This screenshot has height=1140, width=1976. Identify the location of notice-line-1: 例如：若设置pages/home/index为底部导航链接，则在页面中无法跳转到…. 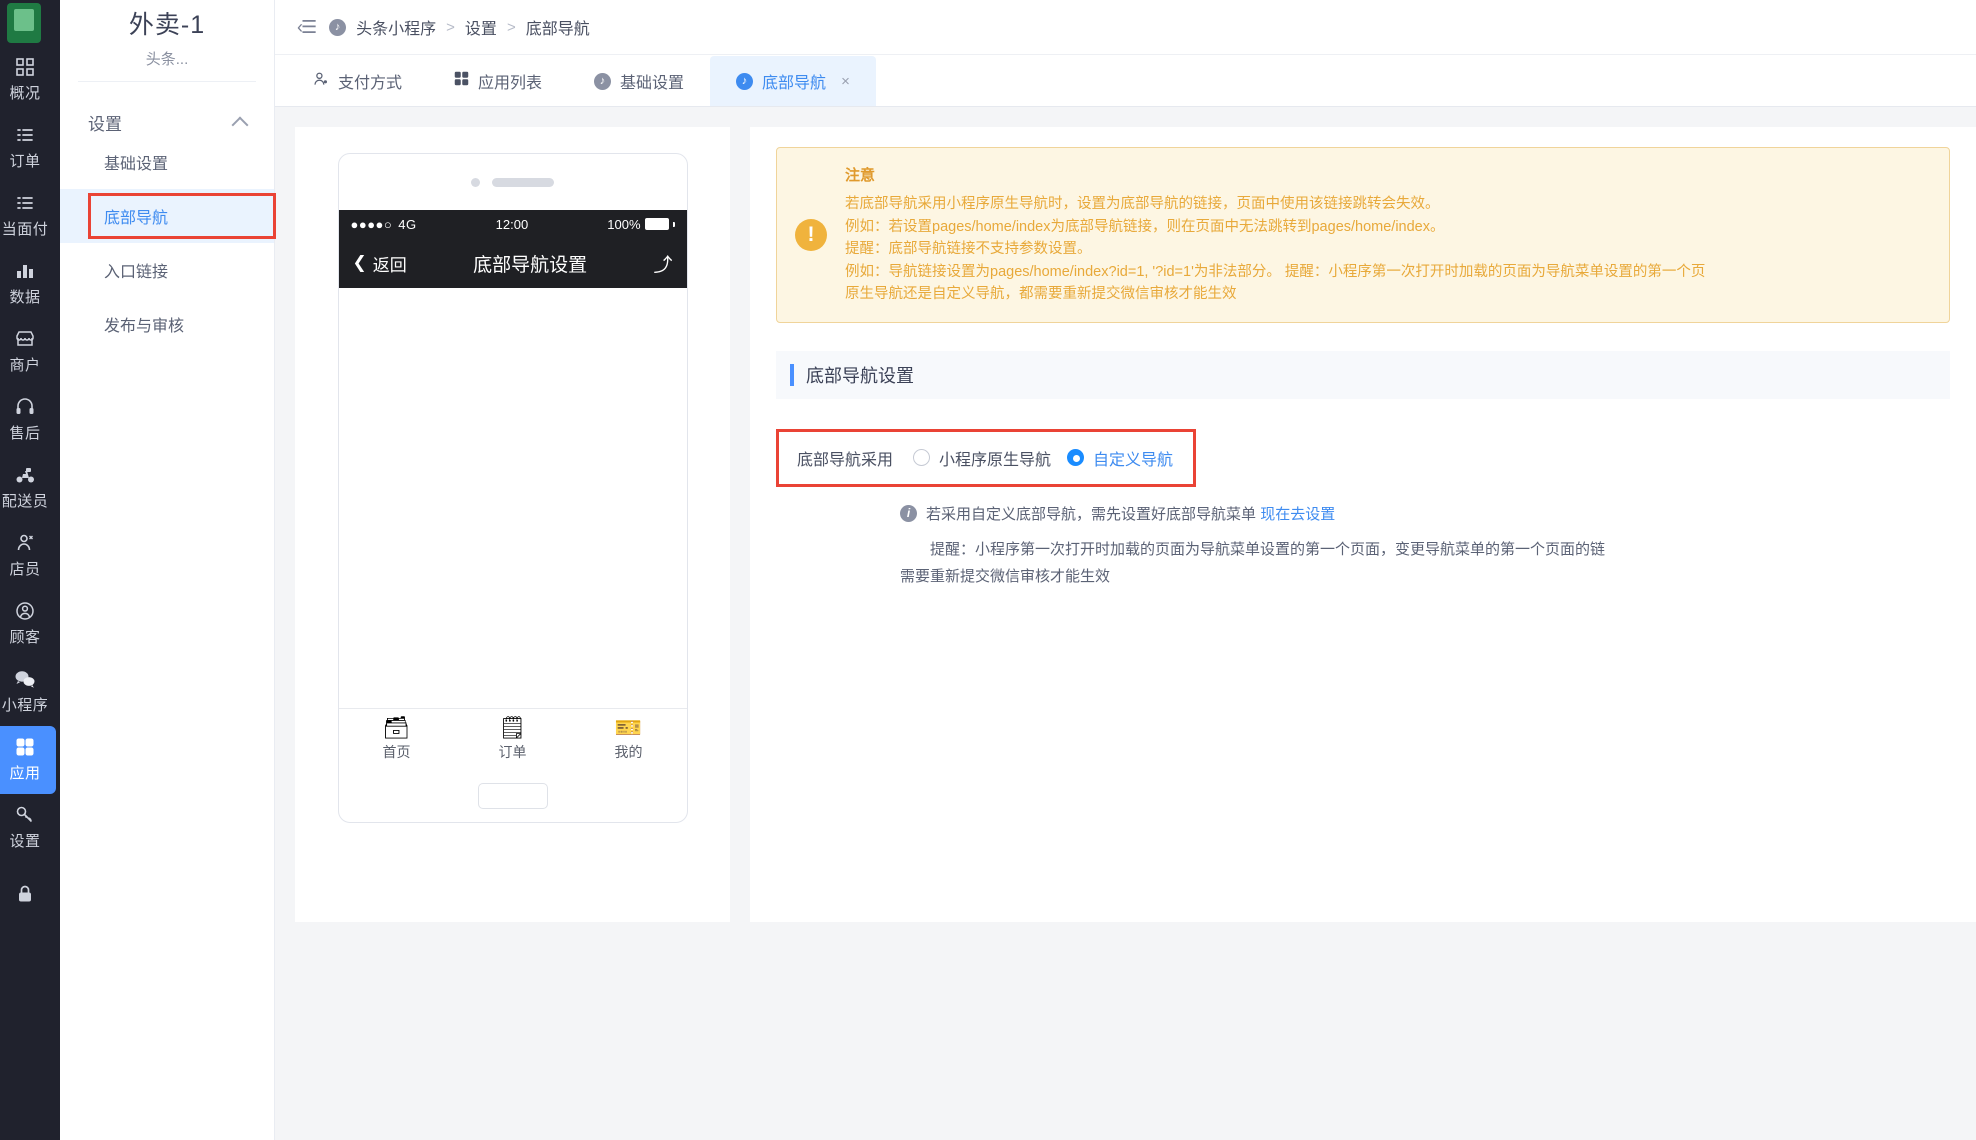
(1145, 226).